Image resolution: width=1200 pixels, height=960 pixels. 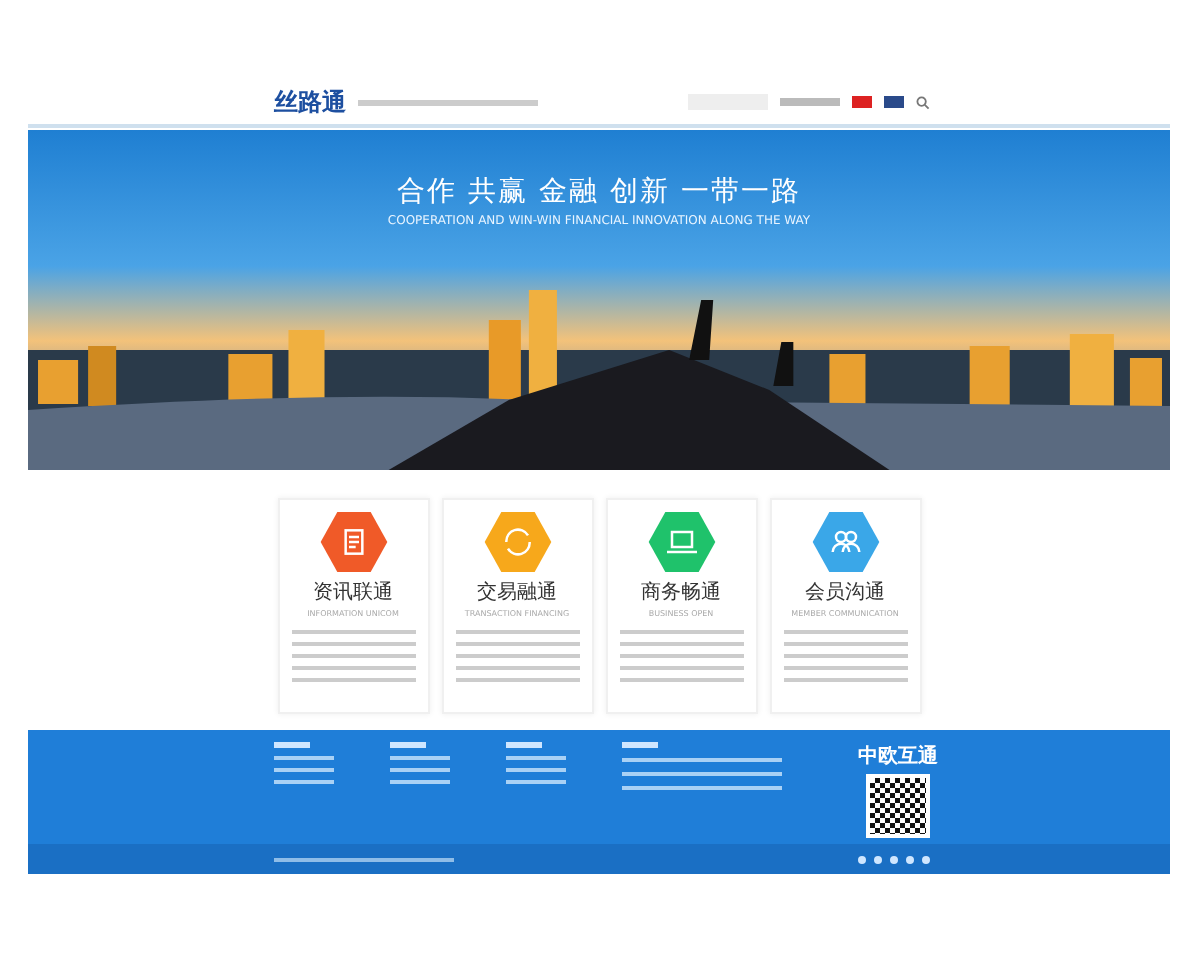 What do you see at coordinates (845, 592) in the screenshot?
I see `card-title: 会员沟通` at bounding box center [845, 592].